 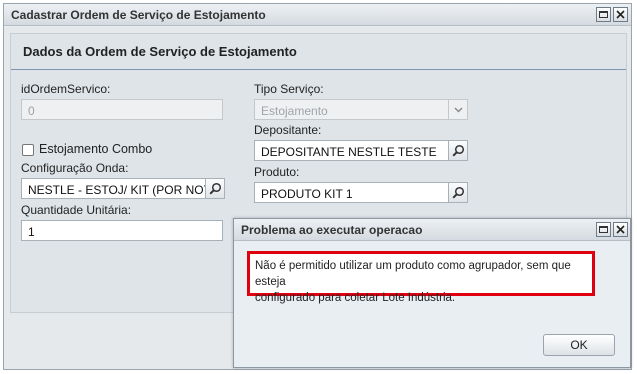 I want to click on tipo-servico-label: Tipo Serviço:, so click(x=289, y=89).